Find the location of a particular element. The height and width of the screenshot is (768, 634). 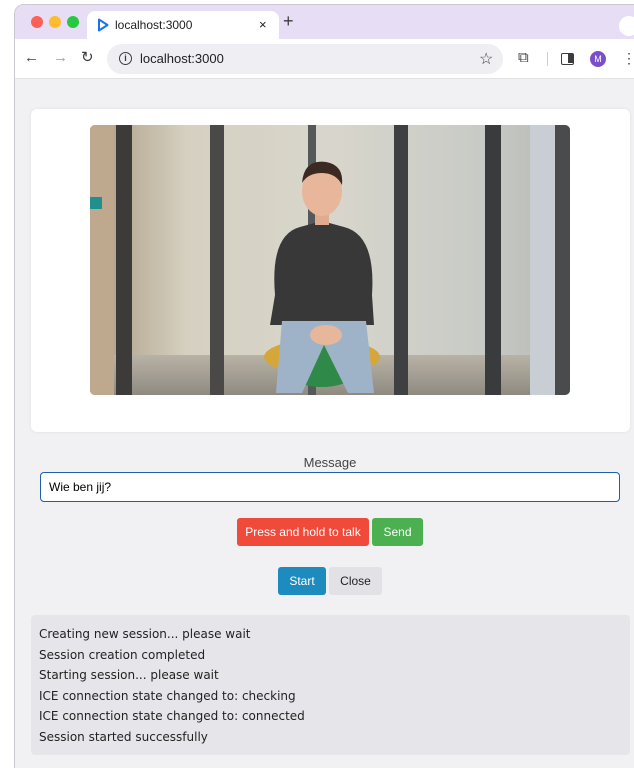

extensions-icon: ⧉ is located at coordinates (523, 57).